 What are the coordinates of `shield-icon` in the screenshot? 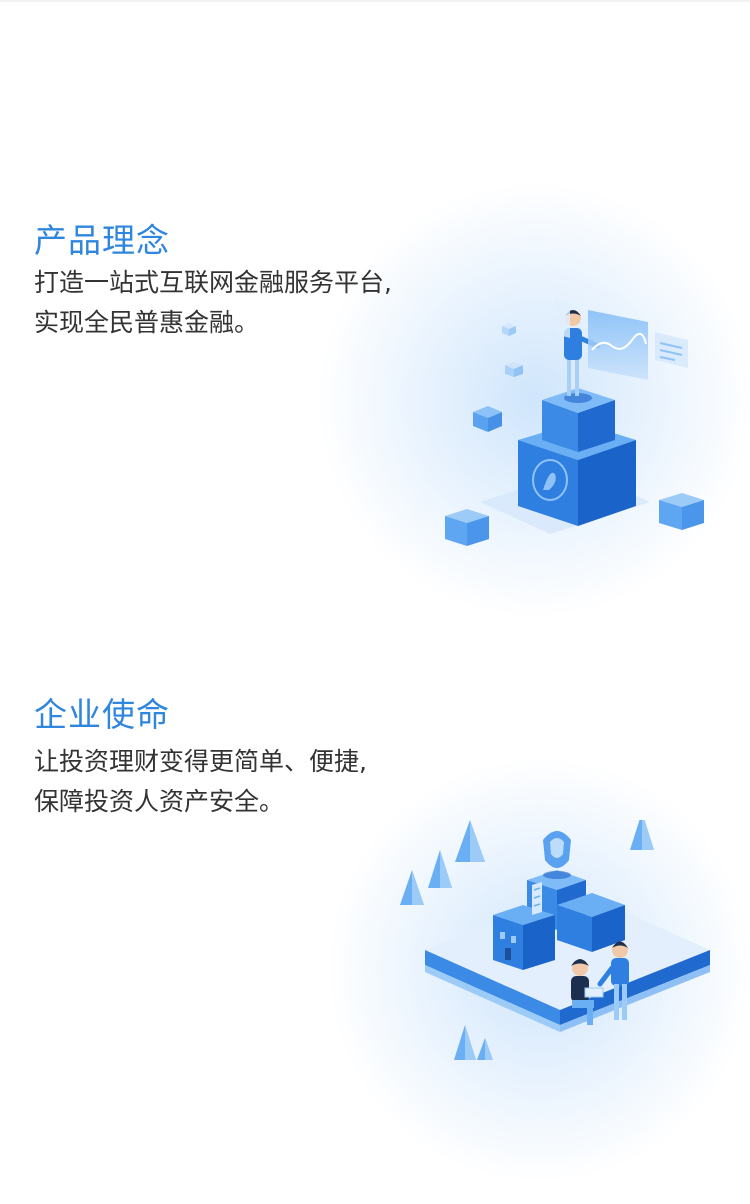 It's located at (557, 855).